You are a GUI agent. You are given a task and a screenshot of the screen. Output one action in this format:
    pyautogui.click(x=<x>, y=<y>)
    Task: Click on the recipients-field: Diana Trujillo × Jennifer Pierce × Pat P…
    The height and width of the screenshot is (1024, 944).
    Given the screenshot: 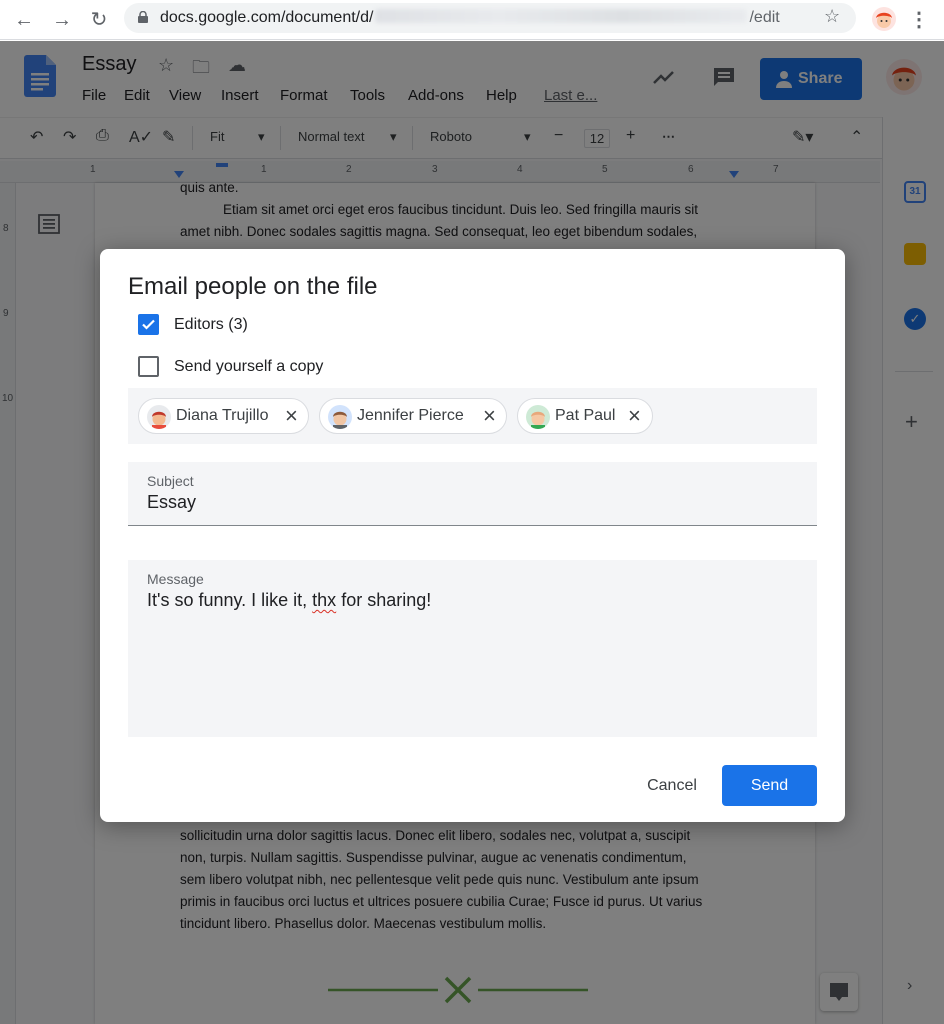 What is the action you would take?
    pyautogui.click(x=472, y=416)
    